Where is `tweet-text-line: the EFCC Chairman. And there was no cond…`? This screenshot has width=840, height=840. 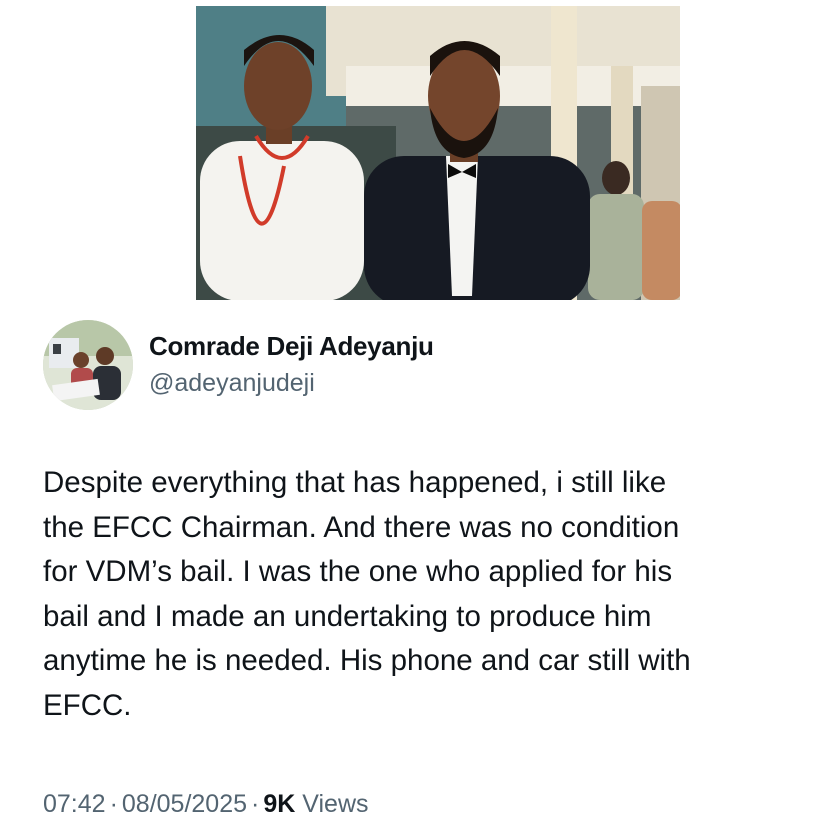 tweet-text-line: the EFCC Chairman. And there was no cond… is located at coordinates (361, 527).